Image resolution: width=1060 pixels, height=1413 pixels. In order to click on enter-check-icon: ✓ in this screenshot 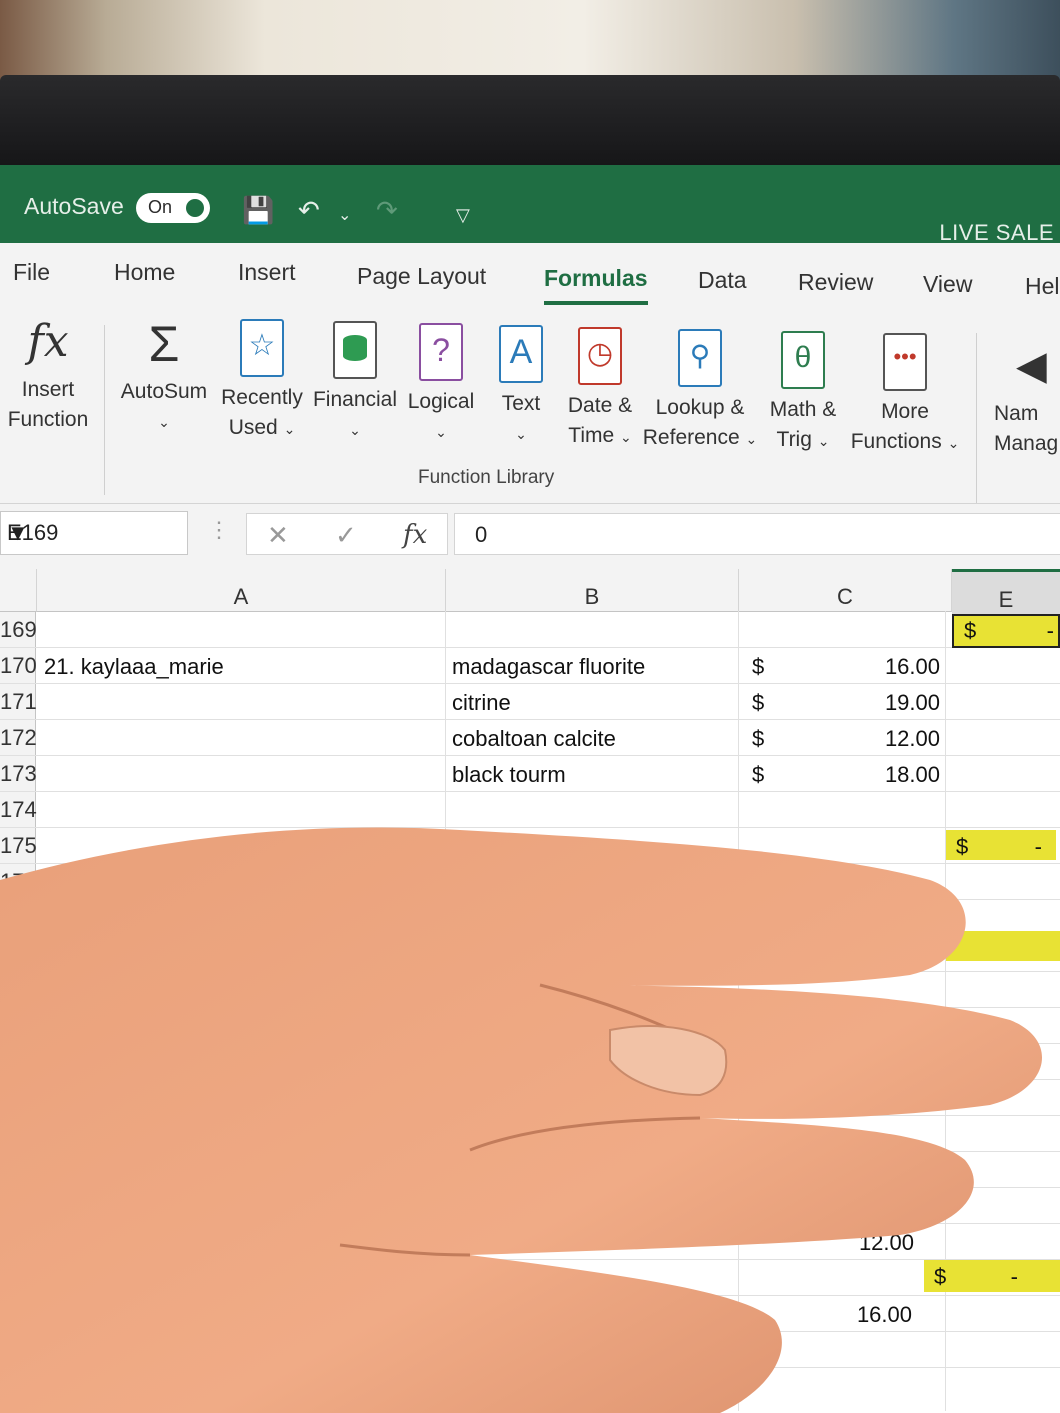, I will do `click(346, 535)`.